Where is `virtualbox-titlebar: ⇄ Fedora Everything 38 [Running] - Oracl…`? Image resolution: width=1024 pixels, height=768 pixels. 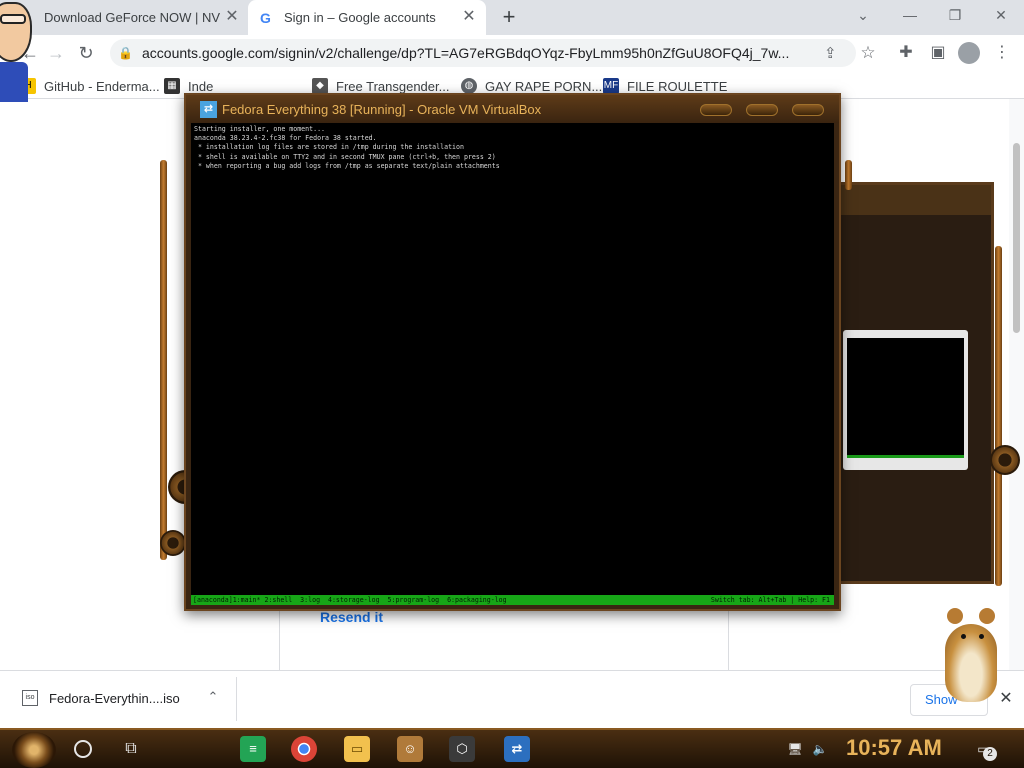 virtualbox-titlebar: ⇄ Fedora Everything 38 [Running] - Oracl… is located at coordinates (512, 109).